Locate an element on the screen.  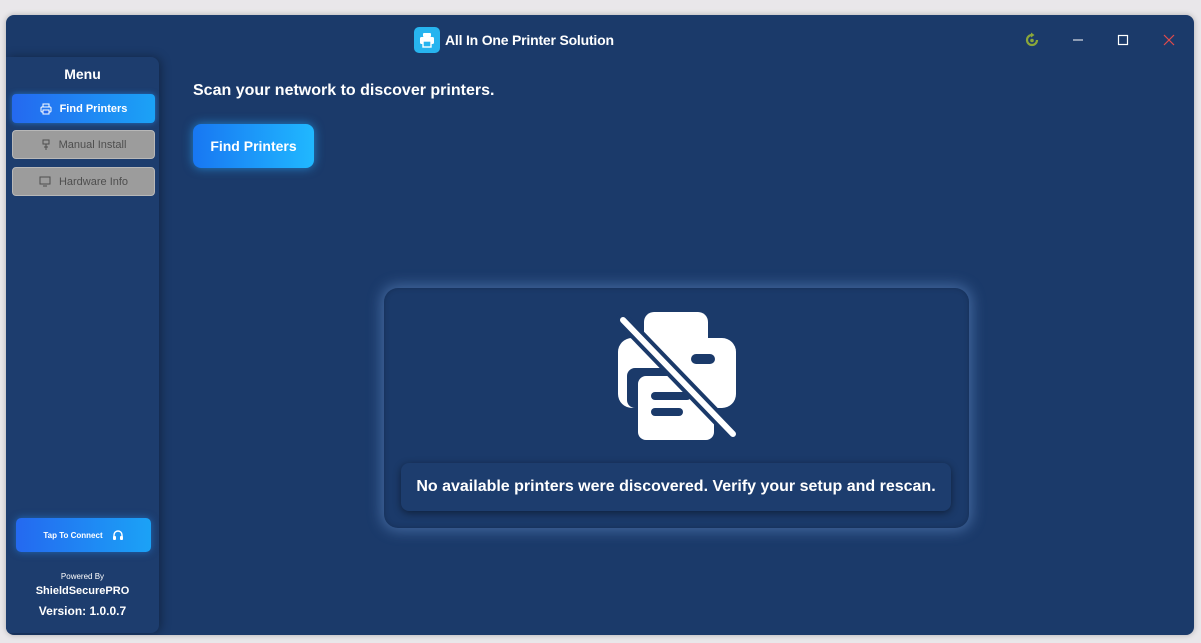
page-title: Scan your network to discover printers. is located at coordinates (344, 90).